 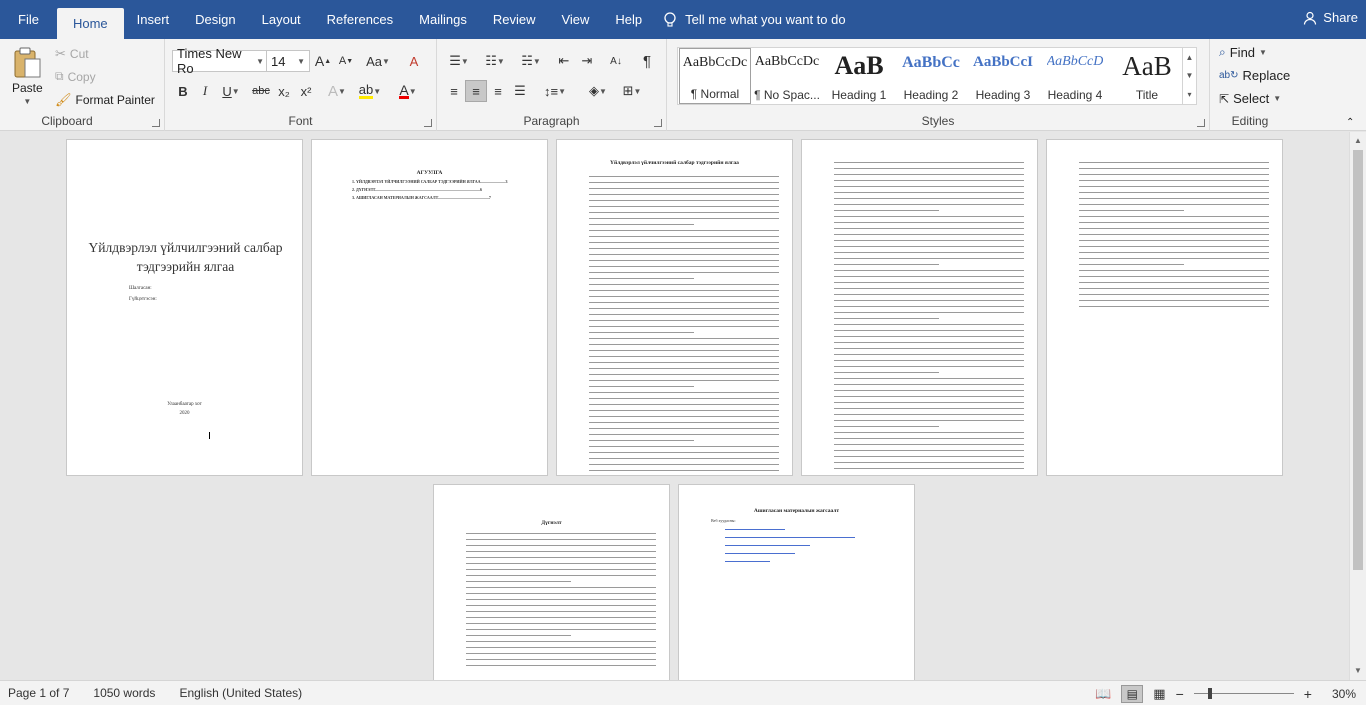 I want to click on tab-view: View, so click(x=575, y=19).